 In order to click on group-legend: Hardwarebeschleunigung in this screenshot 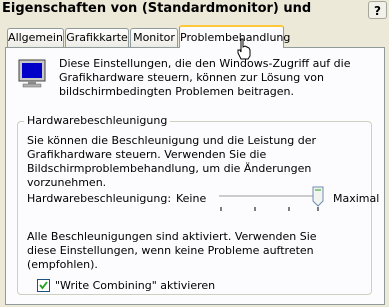, I will do `click(97, 120)`.